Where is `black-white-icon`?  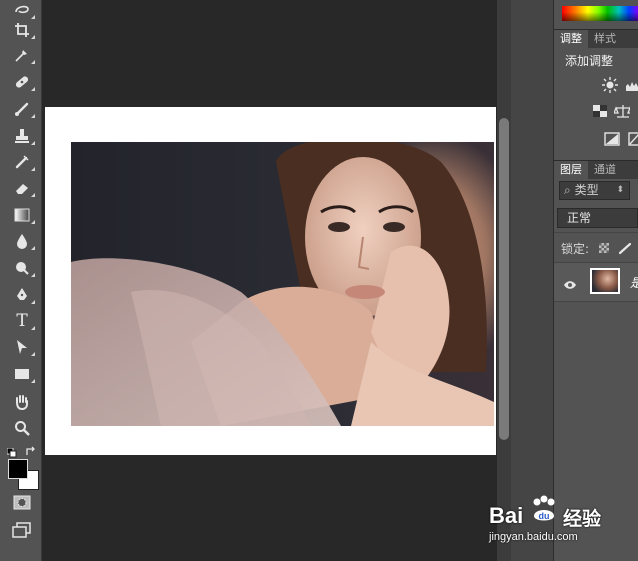 black-white-icon is located at coordinates (600, 111).